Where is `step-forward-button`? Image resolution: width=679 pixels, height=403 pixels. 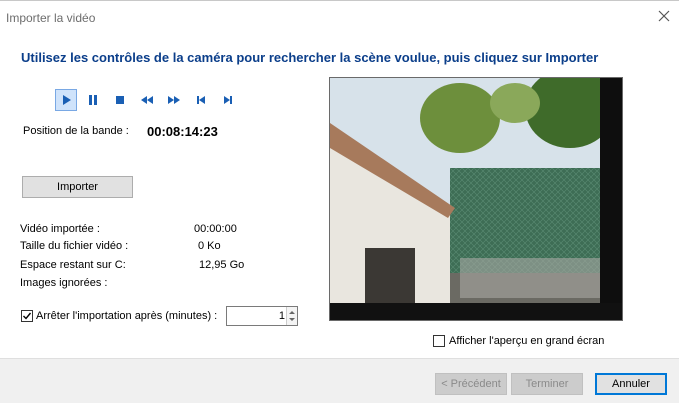 step-forward-button is located at coordinates (228, 100).